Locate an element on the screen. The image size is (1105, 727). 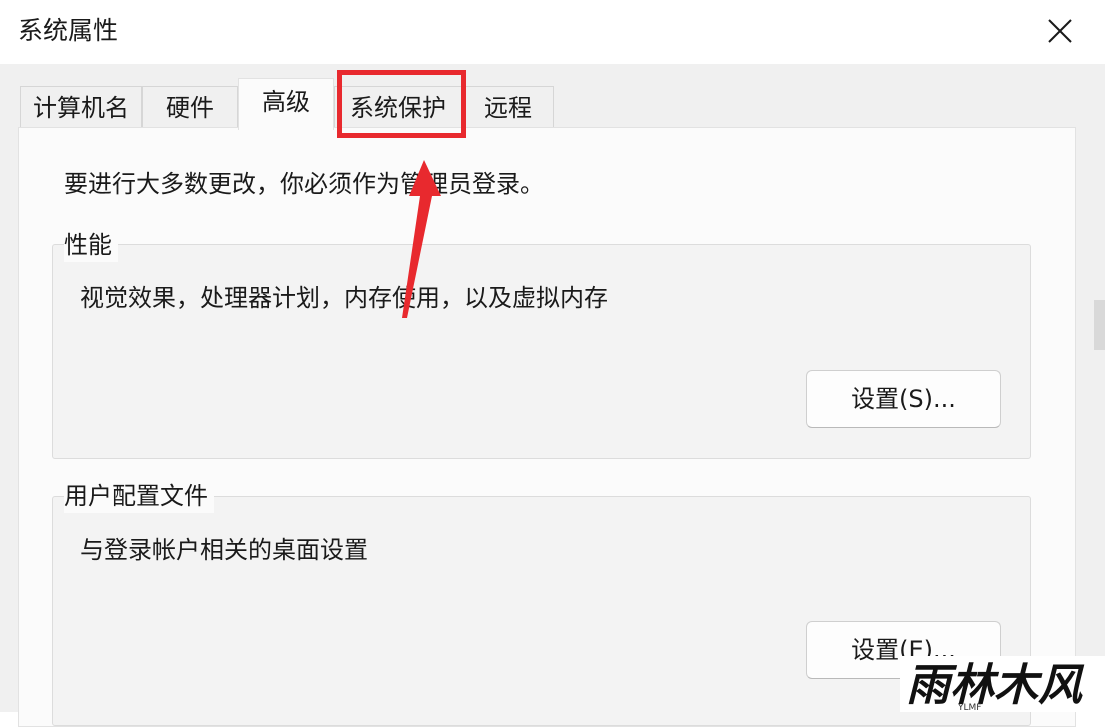
watermark-logo: 雨林木风 YLMF is located at coordinates (1002, 684).